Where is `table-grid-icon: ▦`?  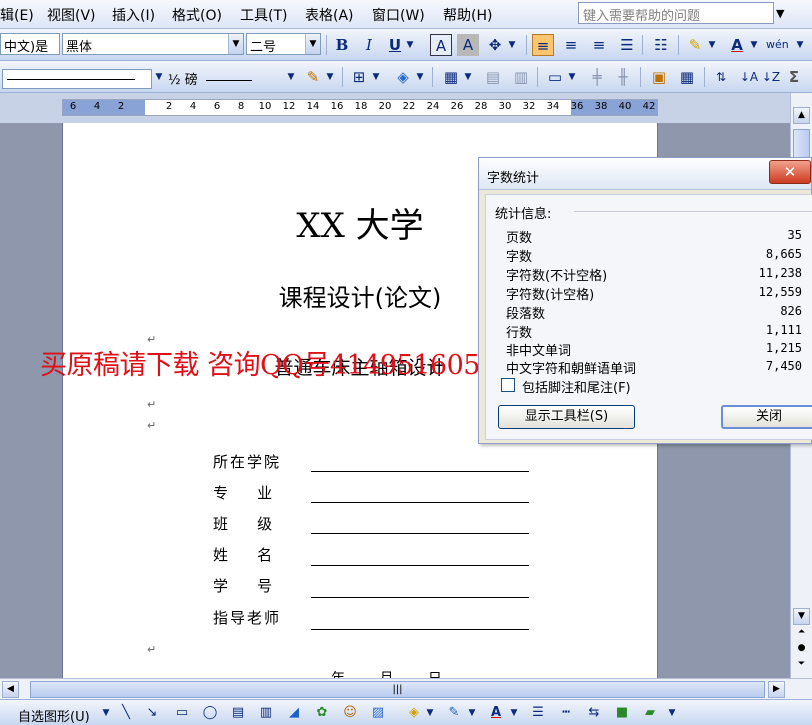
table-grid-icon: ▦ is located at coordinates (687, 77).